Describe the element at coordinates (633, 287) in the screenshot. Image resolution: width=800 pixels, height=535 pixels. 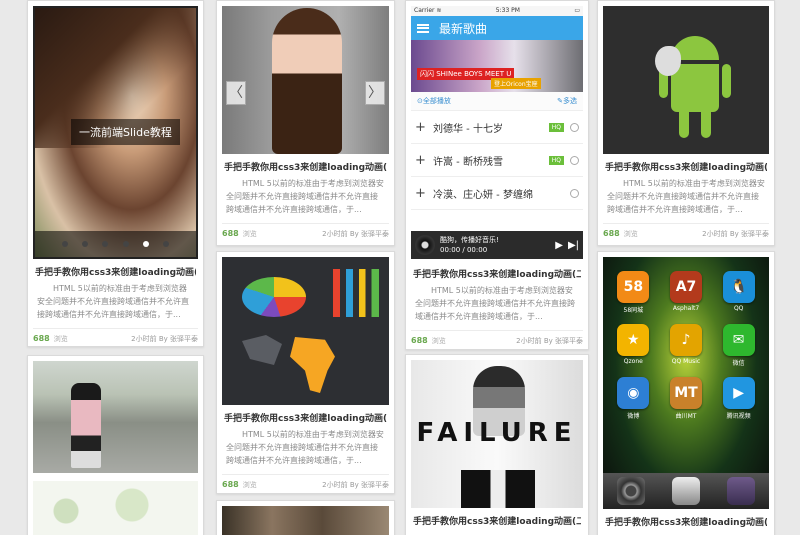
I see `app-58-icon: 58` at that location.